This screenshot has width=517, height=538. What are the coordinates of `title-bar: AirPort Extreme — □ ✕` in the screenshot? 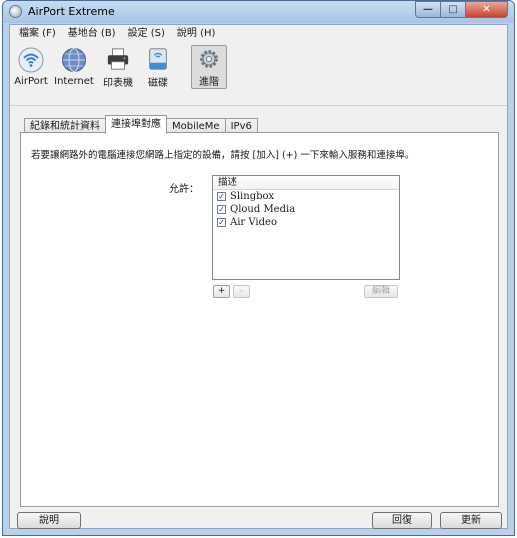 It's located at (258, 12).